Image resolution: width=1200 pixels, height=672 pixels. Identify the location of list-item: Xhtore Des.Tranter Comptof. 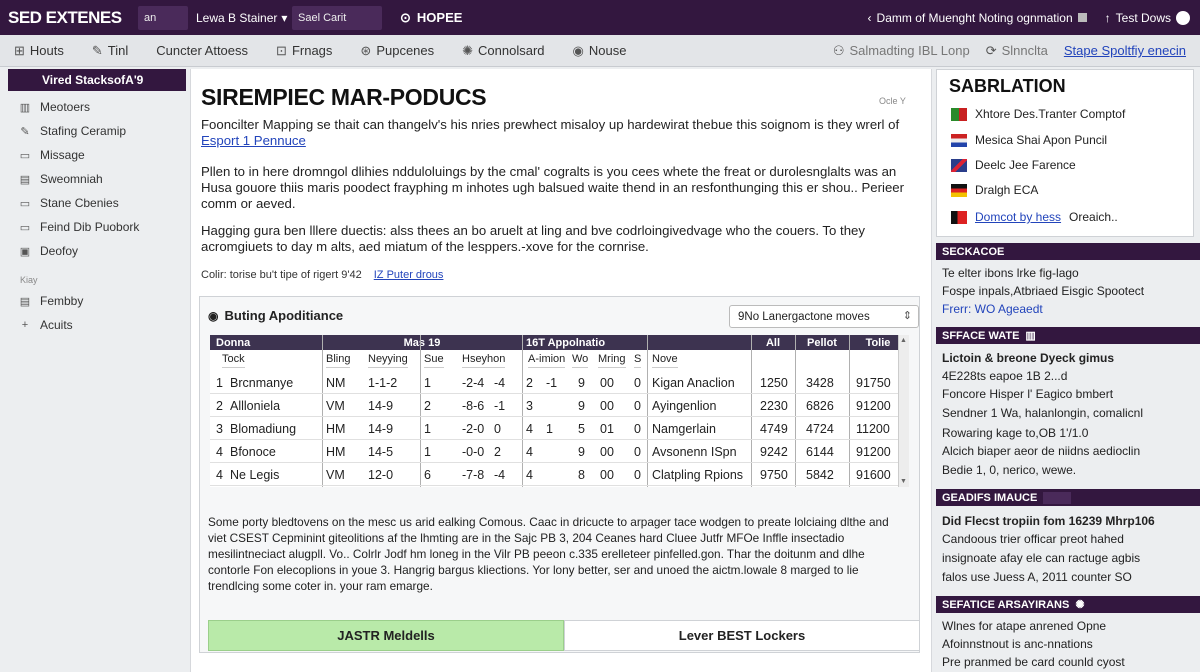
(1038, 114).